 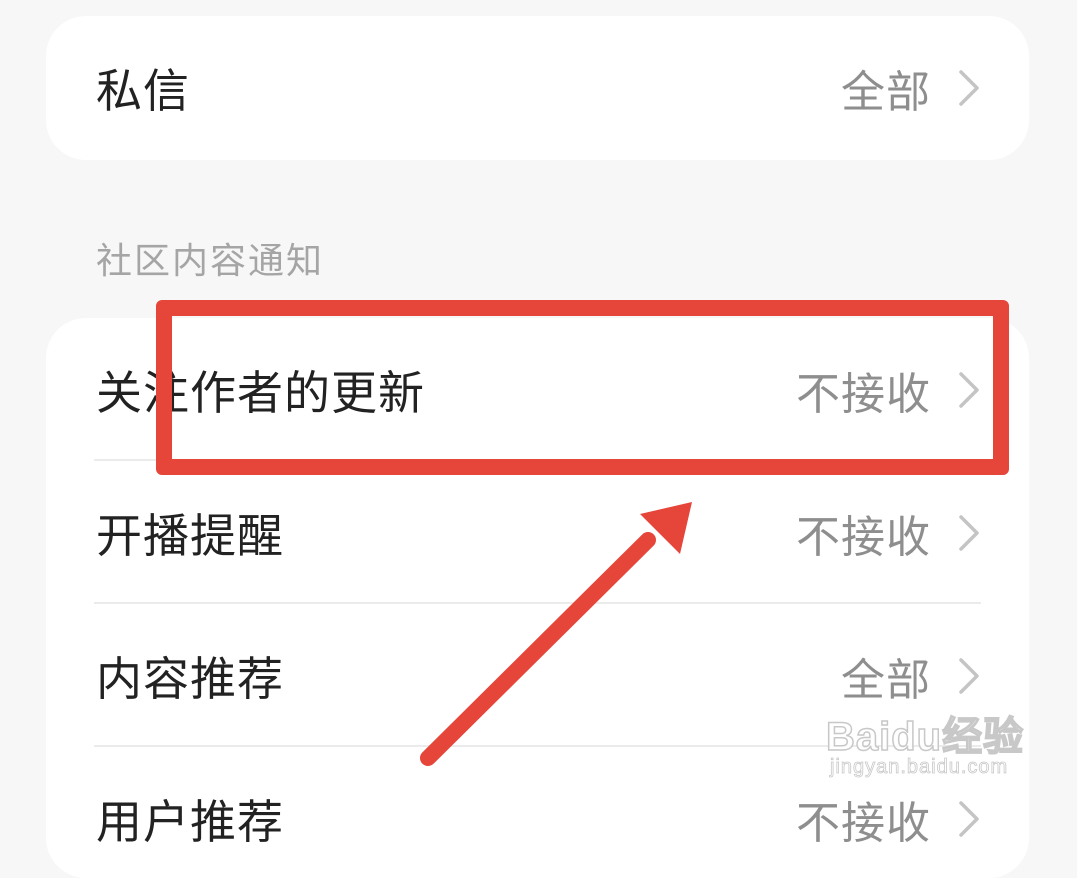 What do you see at coordinates (537, 532) in the screenshot?
I see `list-item-live-reminder: 开播提醒 不接收` at bounding box center [537, 532].